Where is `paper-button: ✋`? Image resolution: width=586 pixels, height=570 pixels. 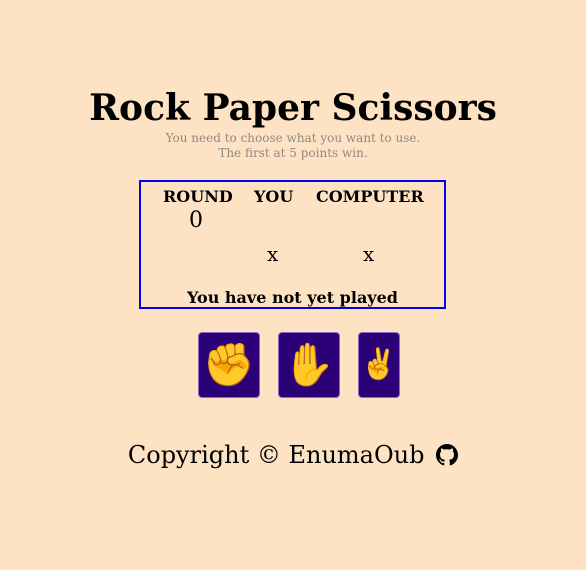 paper-button: ✋ is located at coordinates (309, 365).